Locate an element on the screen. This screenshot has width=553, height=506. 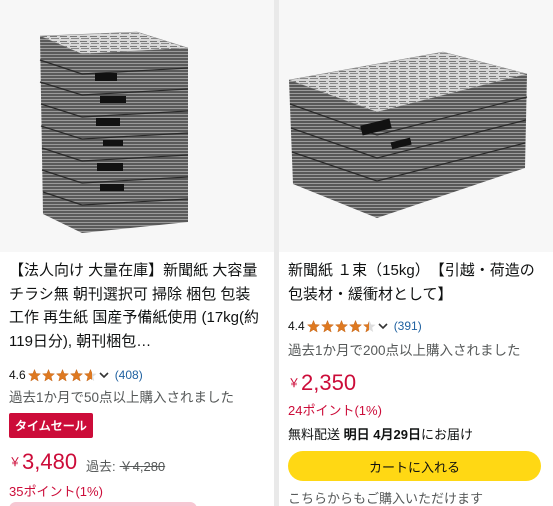
delivery-info: 無料配送 明日 4月29日にお届け is located at coordinates (380, 433).